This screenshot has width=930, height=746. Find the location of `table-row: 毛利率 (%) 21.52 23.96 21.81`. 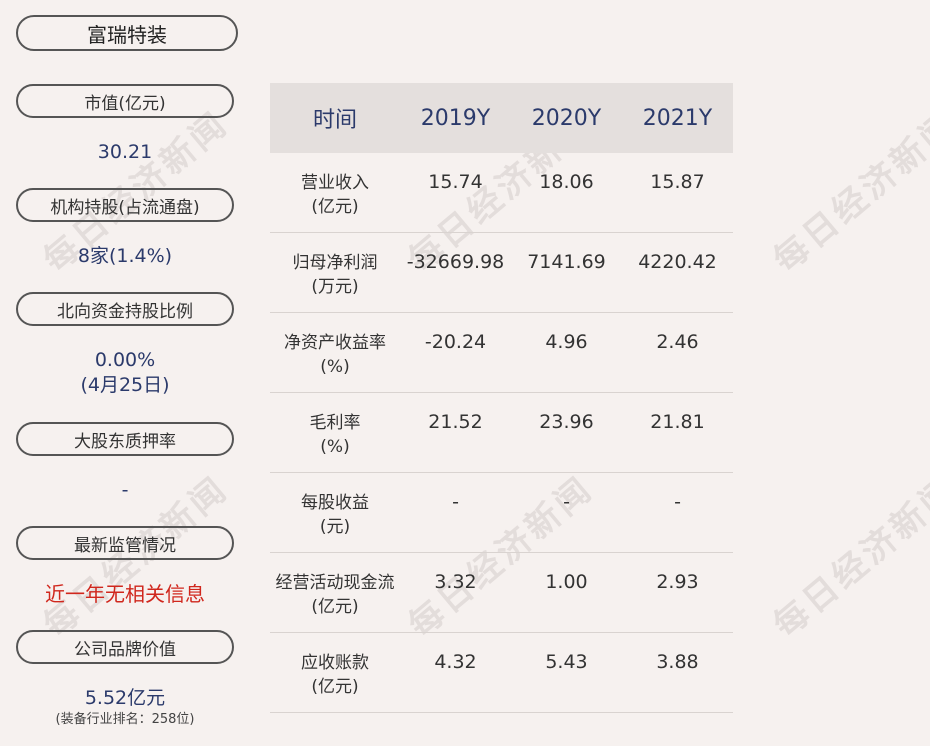

table-row: 毛利率 (%) 21.52 23.96 21.81 is located at coordinates (501, 433).